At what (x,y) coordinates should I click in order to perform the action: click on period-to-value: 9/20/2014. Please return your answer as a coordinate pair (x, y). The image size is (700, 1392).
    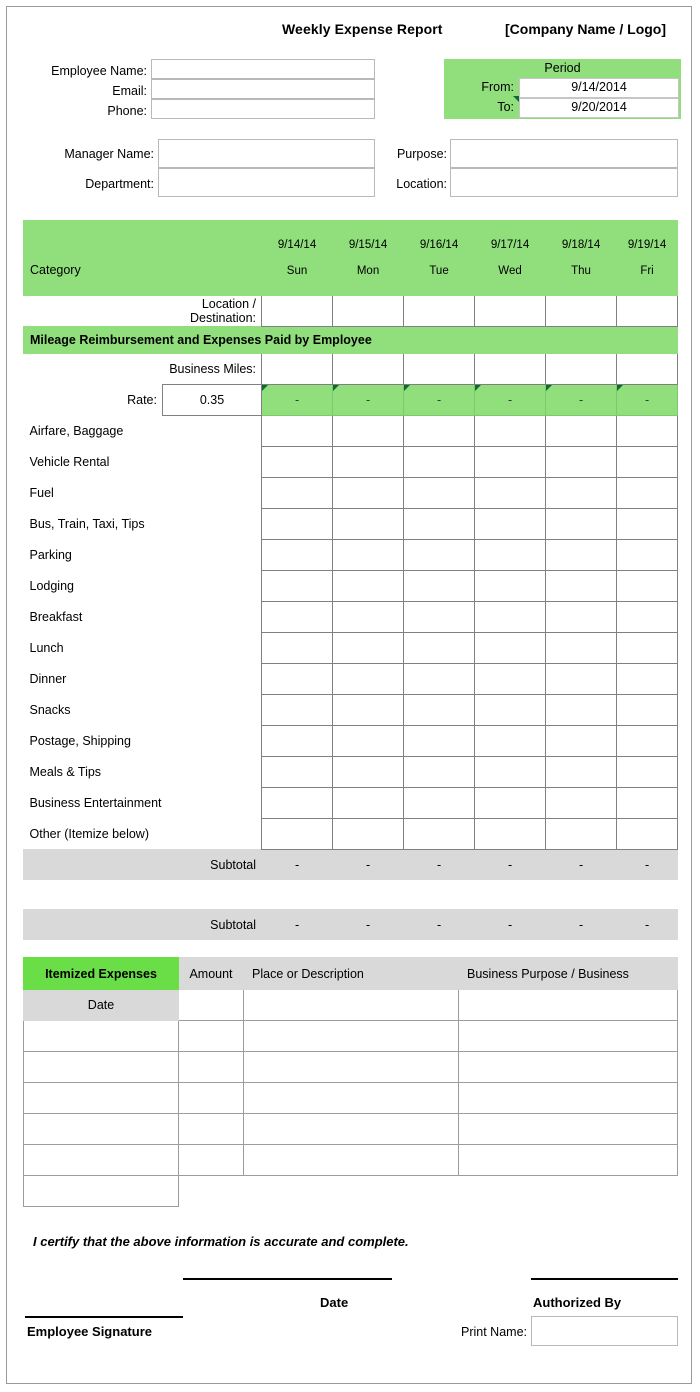
    Looking at the image, I should click on (599, 108).